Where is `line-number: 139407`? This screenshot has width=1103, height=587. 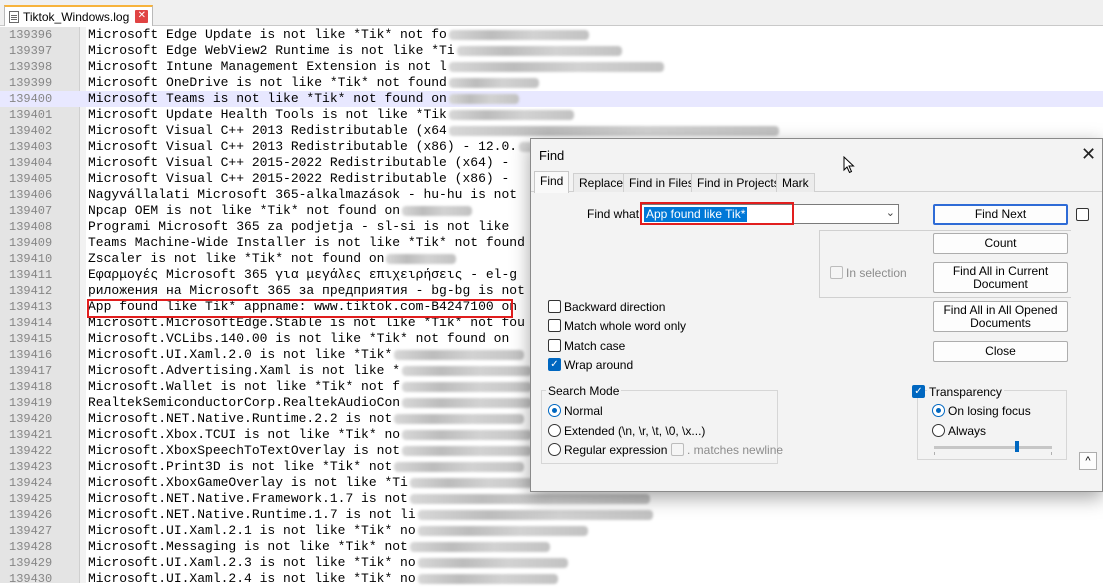 line-number: 139407 is located at coordinates (31, 211).